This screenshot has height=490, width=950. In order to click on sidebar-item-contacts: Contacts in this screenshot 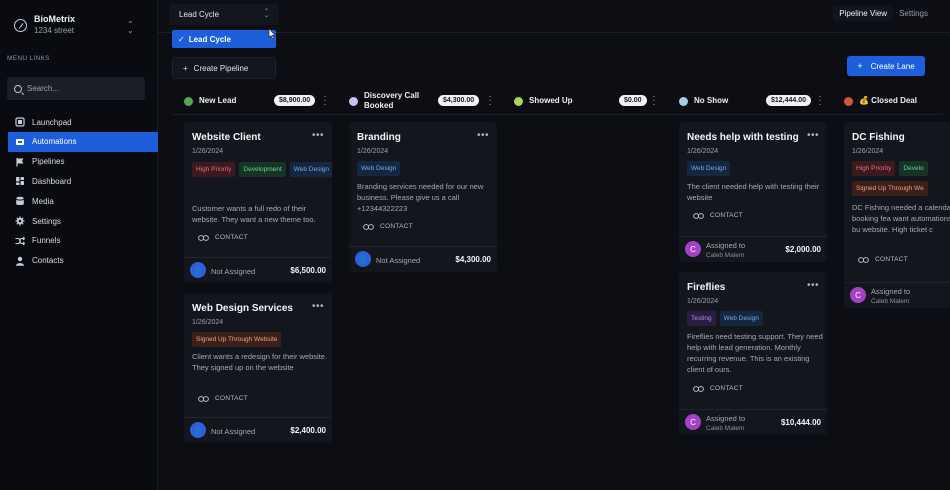, I will do `click(83, 261)`.